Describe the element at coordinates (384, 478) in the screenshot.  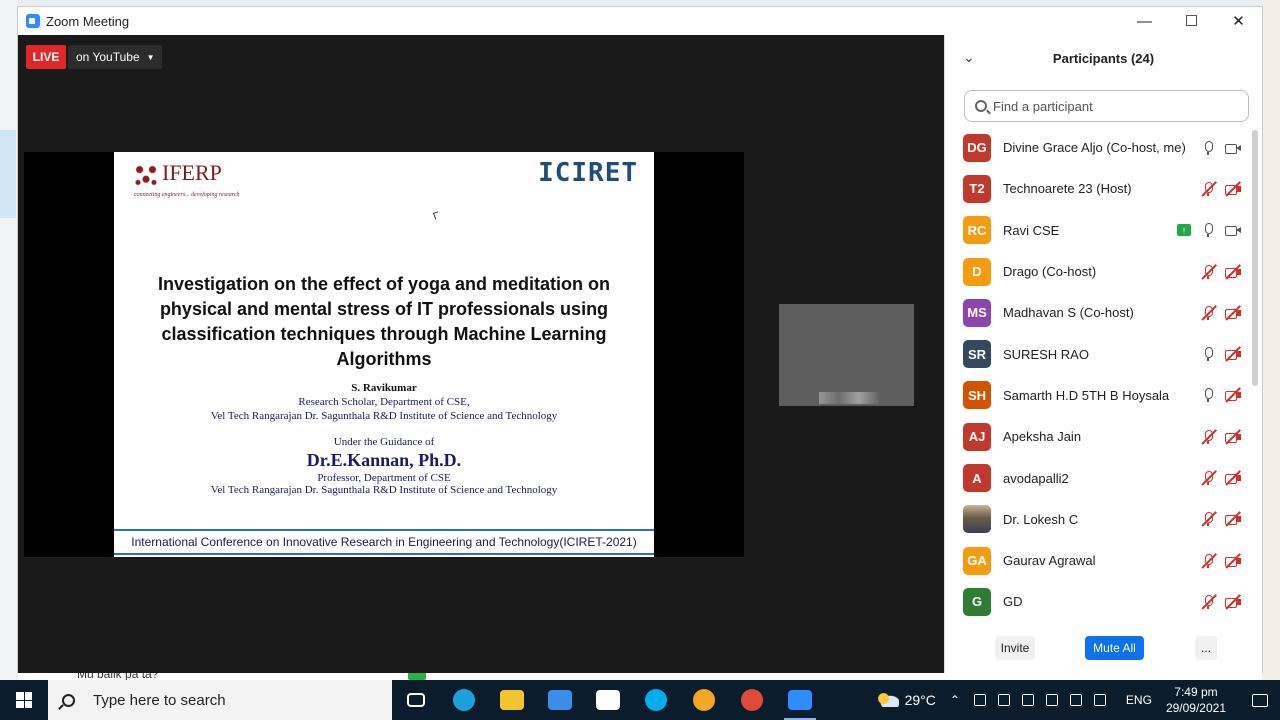
I see `guide-role: Professor, Department of CSE` at that location.